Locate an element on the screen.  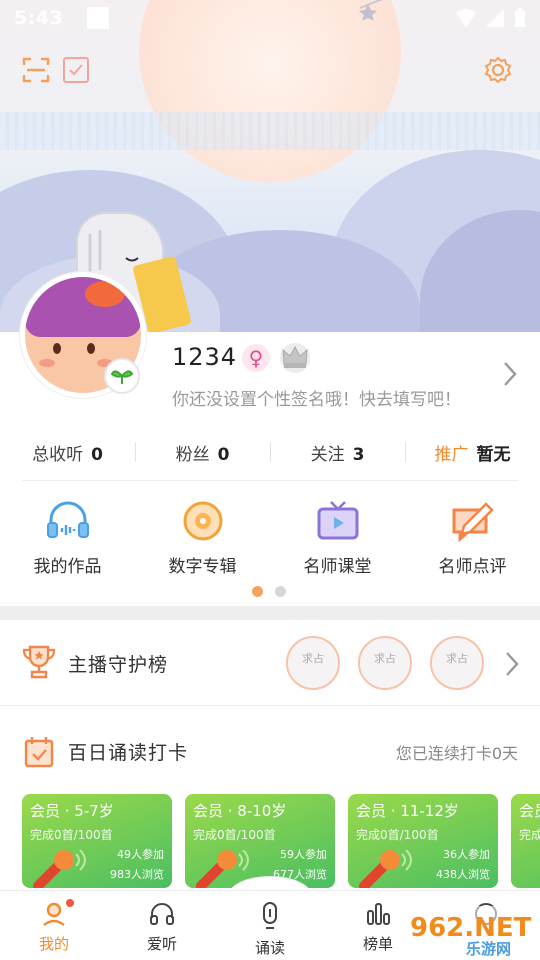
battery-icon is located at coordinates (520, 17).